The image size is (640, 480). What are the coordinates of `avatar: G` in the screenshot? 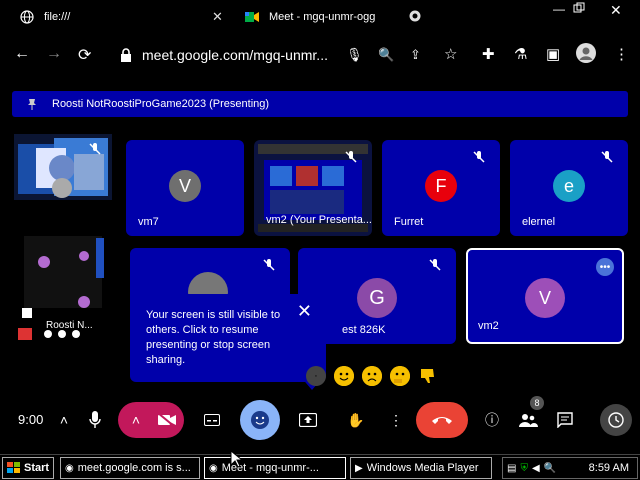 It's located at (377, 298).